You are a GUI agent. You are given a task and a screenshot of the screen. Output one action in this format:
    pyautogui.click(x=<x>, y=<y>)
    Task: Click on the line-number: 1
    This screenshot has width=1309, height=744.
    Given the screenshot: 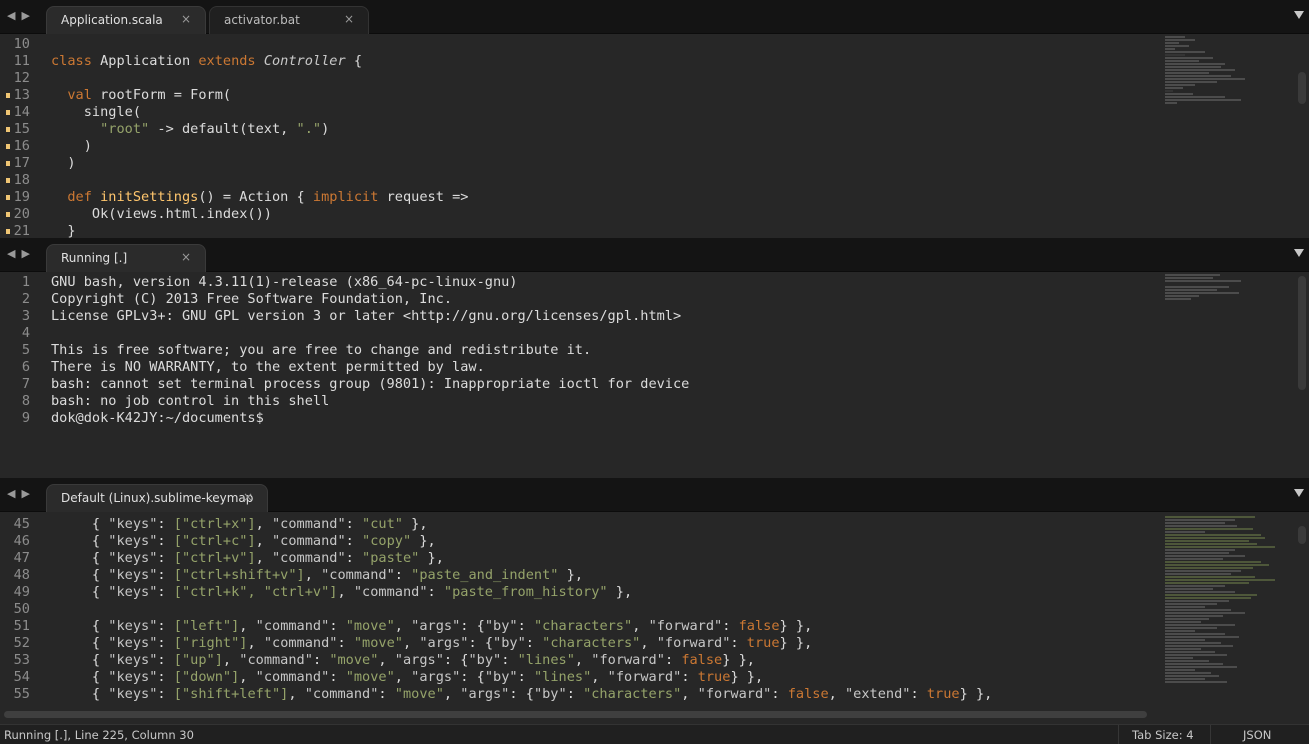 What is the action you would take?
    pyautogui.click(x=25, y=282)
    